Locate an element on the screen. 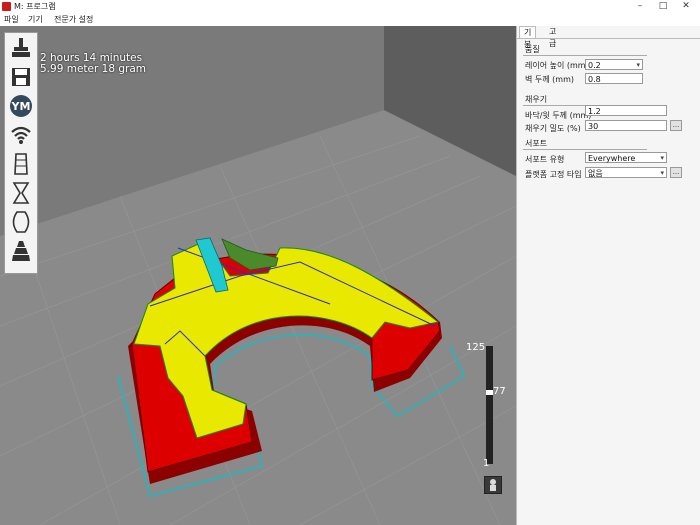  menu-machine: 기기 is located at coordinates (35, 19).